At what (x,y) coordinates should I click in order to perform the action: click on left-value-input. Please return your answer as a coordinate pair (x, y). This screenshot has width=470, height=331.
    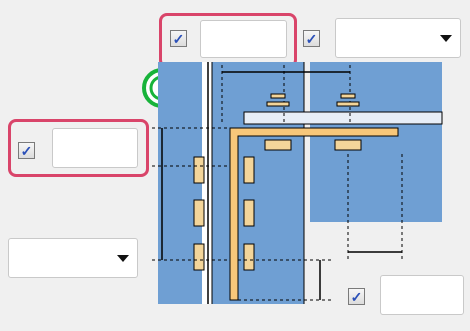
    Looking at the image, I should click on (95, 148).